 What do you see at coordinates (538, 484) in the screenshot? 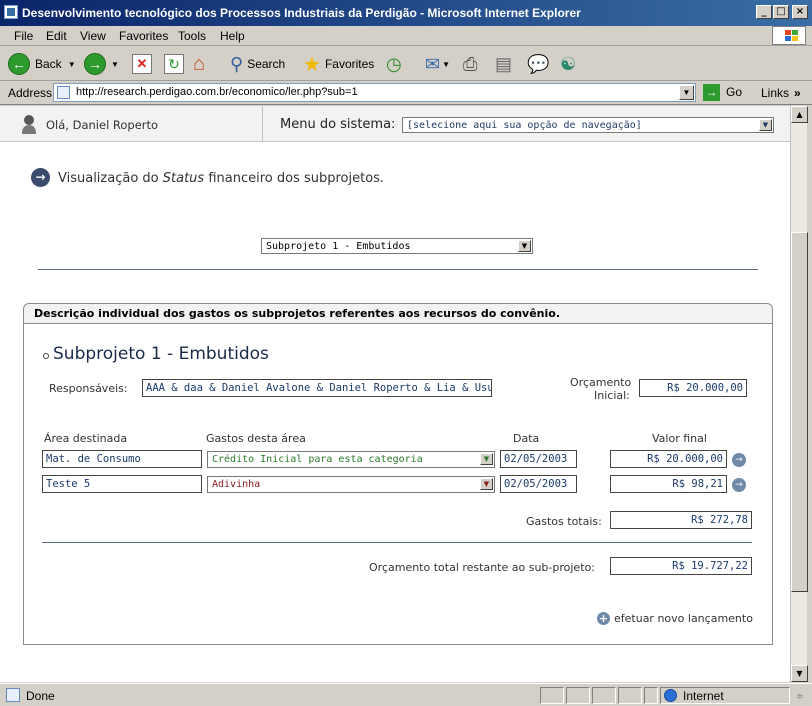
I see `row2-data-field: 02/05/2003` at bounding box center [538, 484].